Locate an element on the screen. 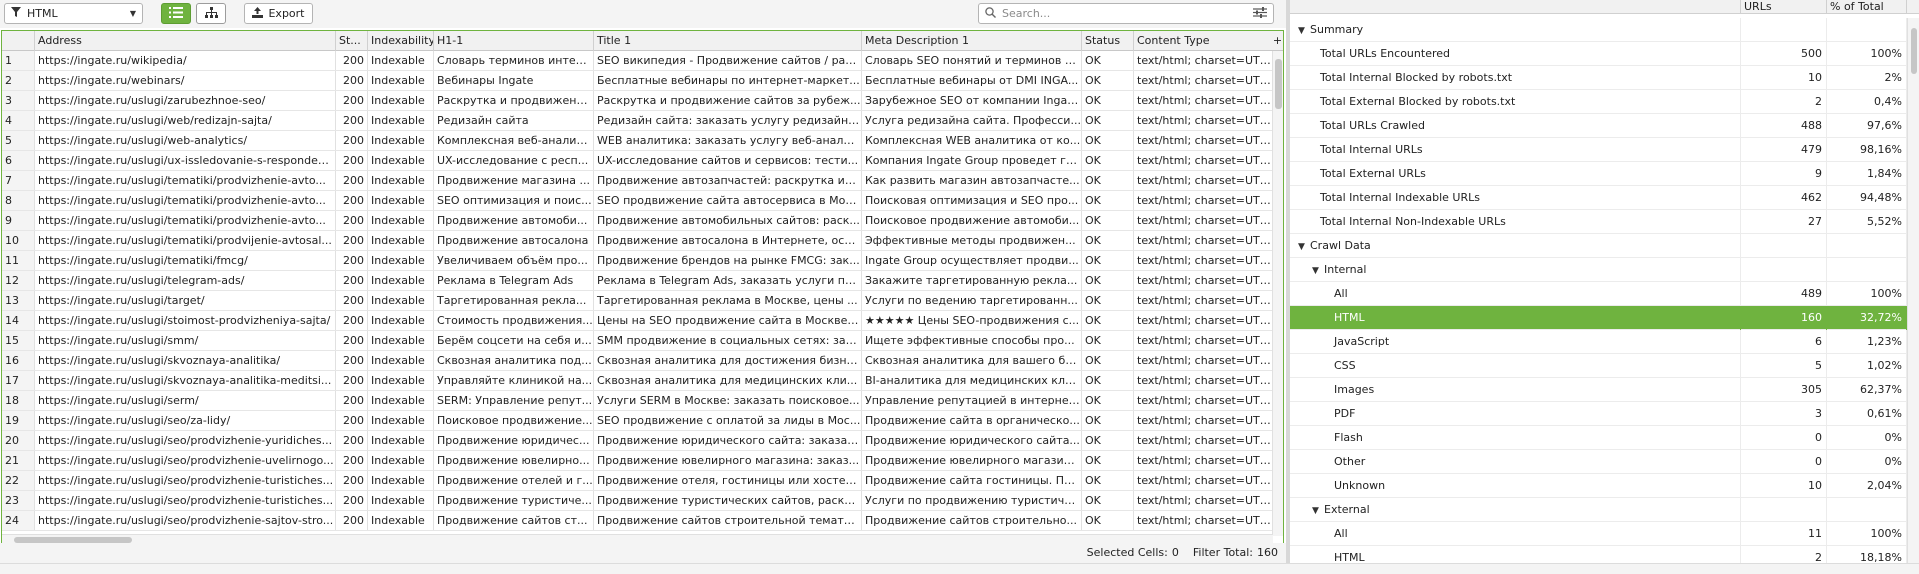  cell-address: https://ingate.ru/uslugi/serm/ is located at coordinates (185, 400).